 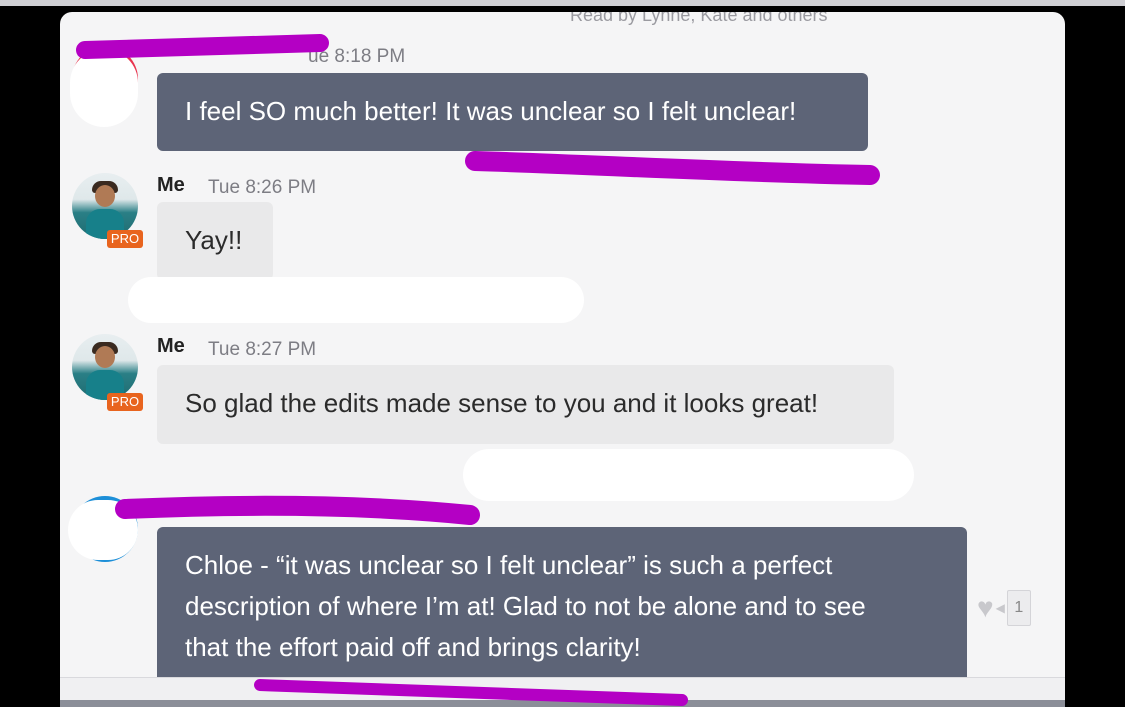 What do you see at coordinates (1018, 608) in the screenshot?
I see `like-count: 1` at bounding box center [1018, 608].